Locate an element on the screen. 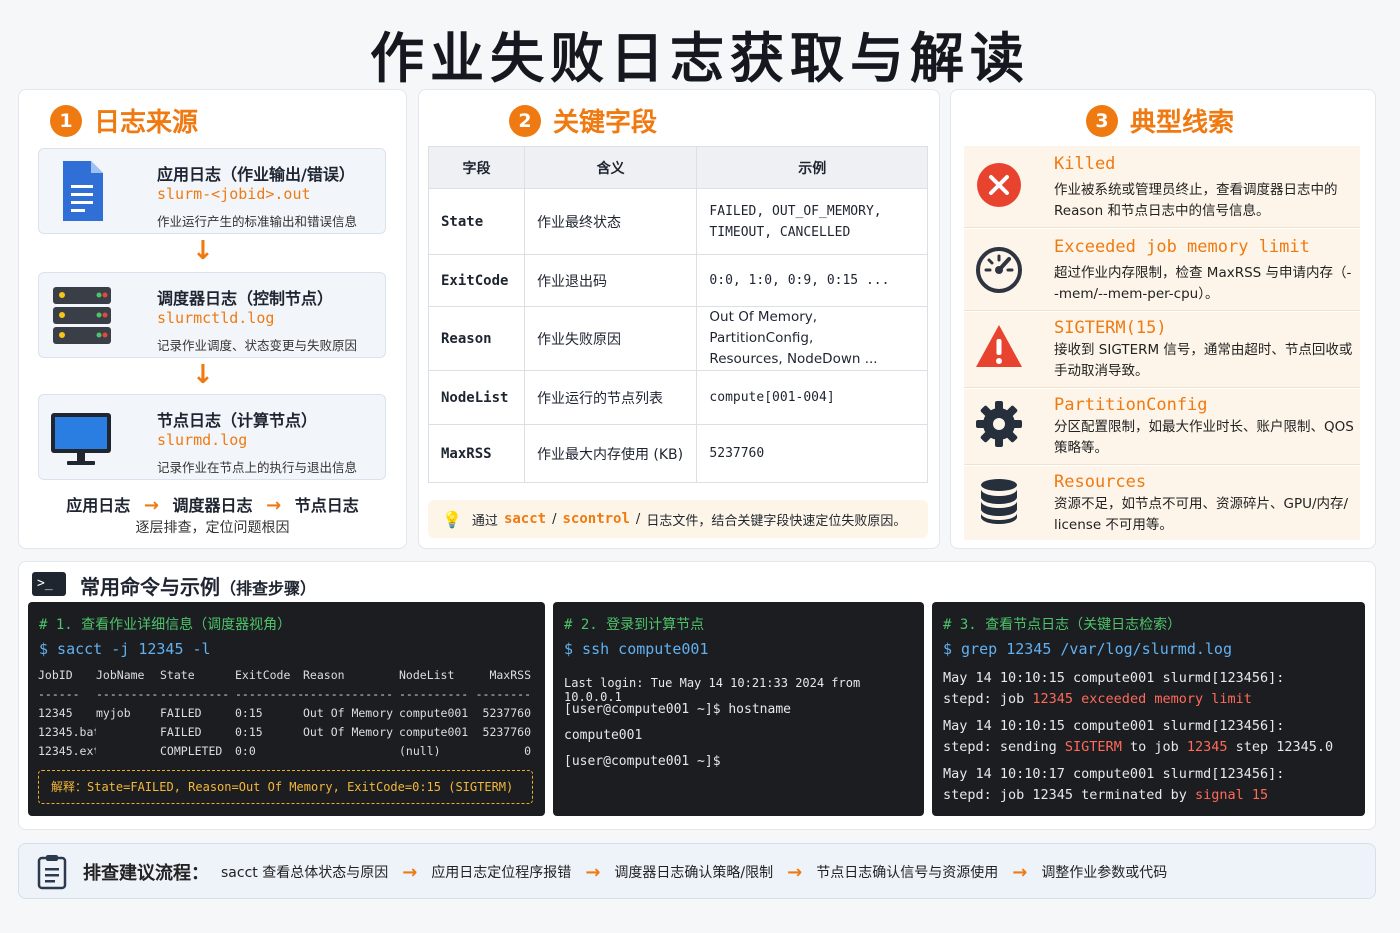  source-flow: 应用日志 → 调度器日志 → 节点日志 is located at coordinates (212, 504).